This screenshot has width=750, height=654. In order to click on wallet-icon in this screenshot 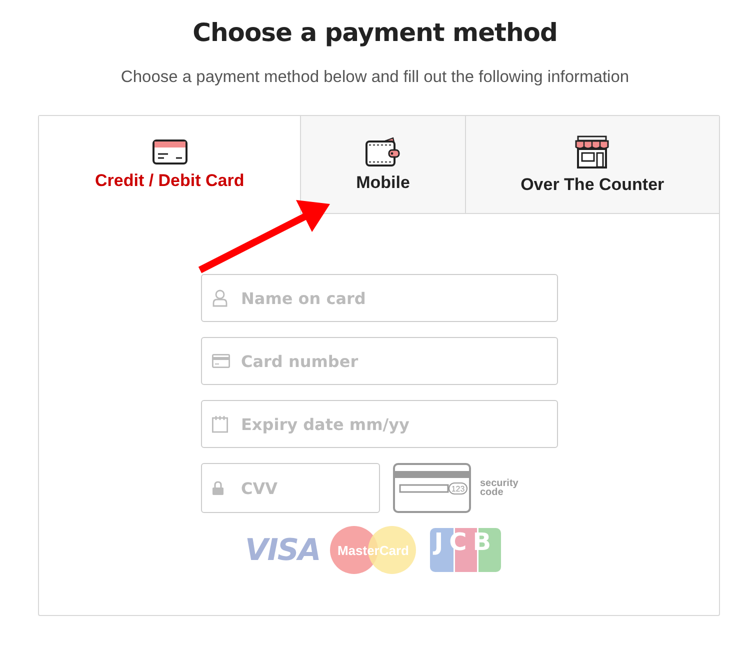, I will do `click(382, 151)`.